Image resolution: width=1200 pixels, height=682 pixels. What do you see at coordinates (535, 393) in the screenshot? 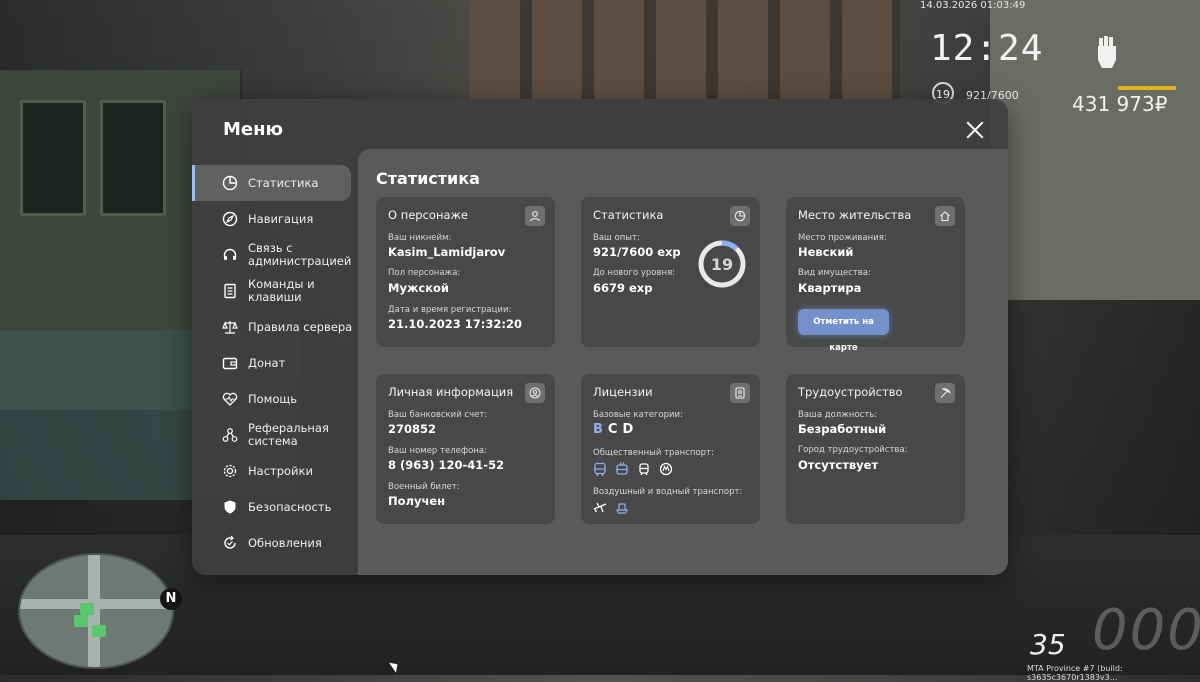
I see `user-circle-icon` at bounding box center [535, 393].